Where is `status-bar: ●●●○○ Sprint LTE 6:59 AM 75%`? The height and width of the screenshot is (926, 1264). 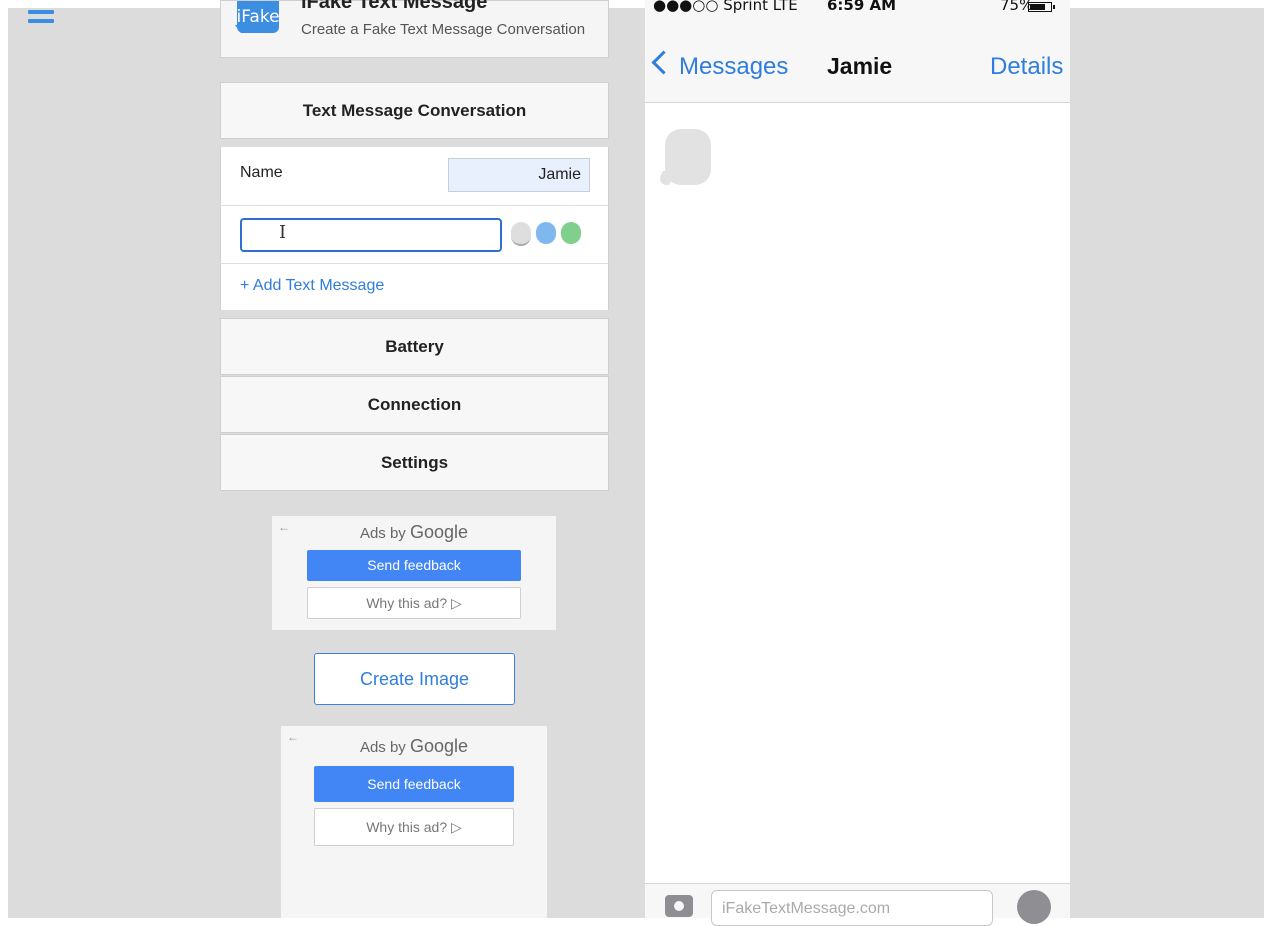
status-bar: ●●●○○ Sprint LTE 6:59 AM 75% is located at coordinates (857, 11).